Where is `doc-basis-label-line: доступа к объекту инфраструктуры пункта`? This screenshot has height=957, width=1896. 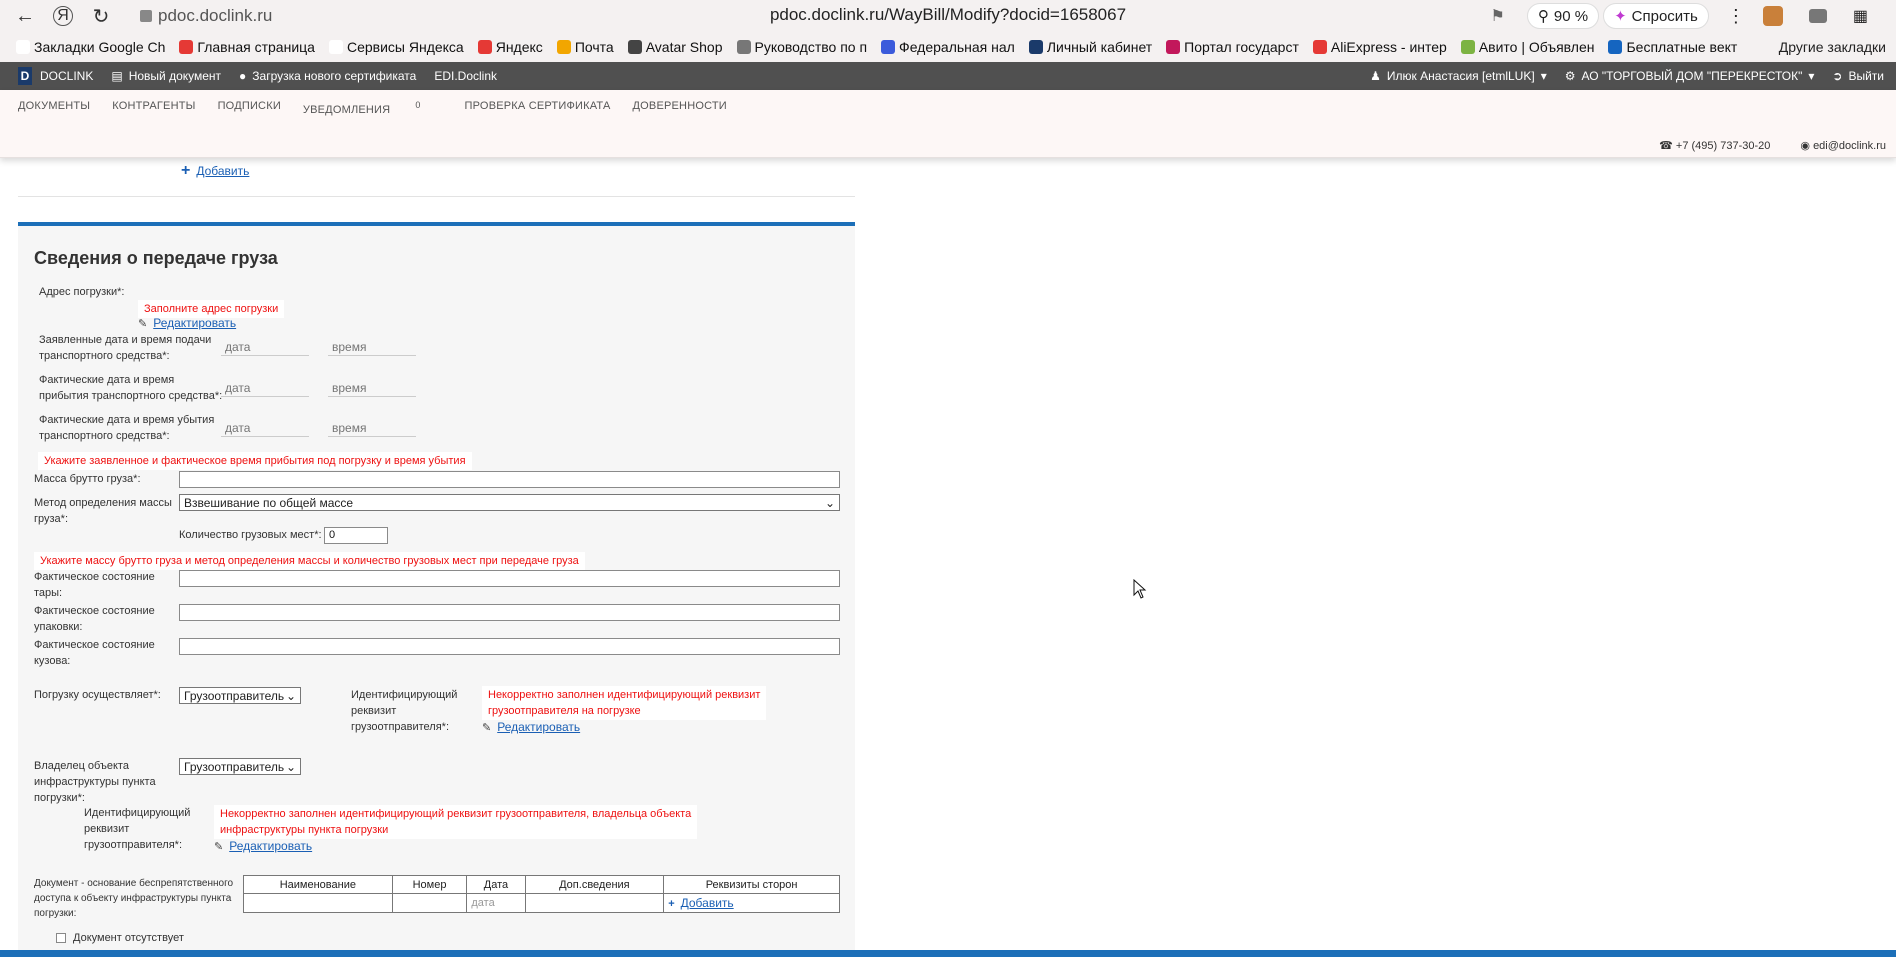
doc-basis-label-line: доступа к объекту инфраструктуры пункта is located at coordinates (133, 898).